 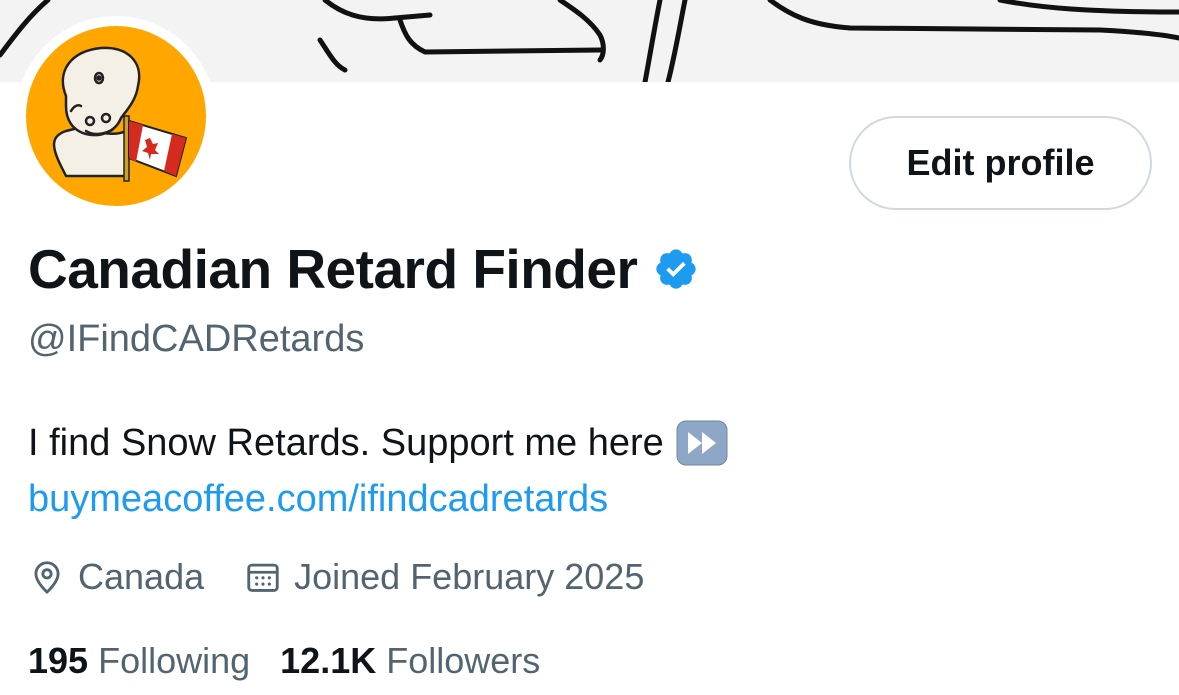 What do you see at coordinates (333, 269) in the screenshot?
I see `display-name: Canadian Retard Finder` at bounding box center [333, 269].